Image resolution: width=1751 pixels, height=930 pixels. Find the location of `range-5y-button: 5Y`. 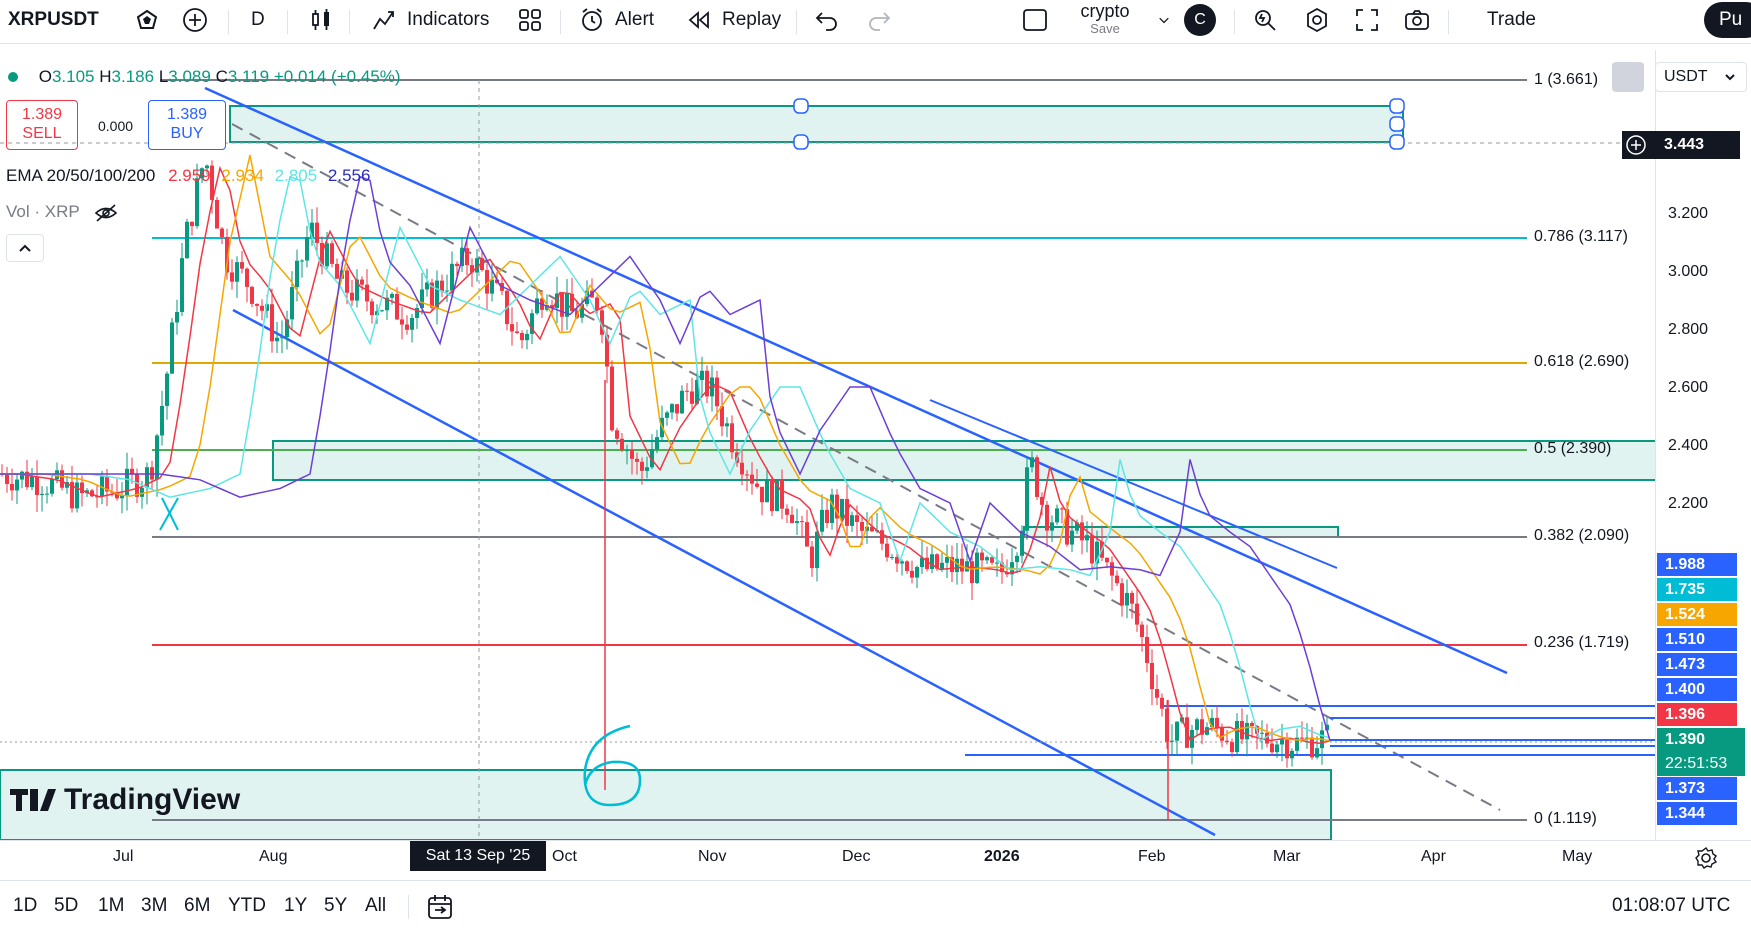

range-5y-button: 5Y is located at coordinates (335, 906).